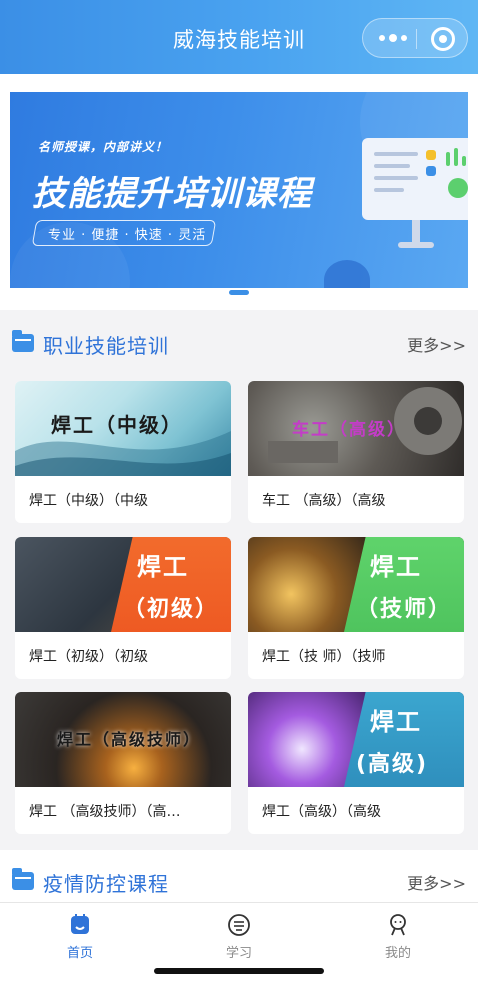 Image resolution: width=478 pixels, height=987 pixels. I want to click on course-thumbnail: 焊工 （初级）, so click(123, 584).